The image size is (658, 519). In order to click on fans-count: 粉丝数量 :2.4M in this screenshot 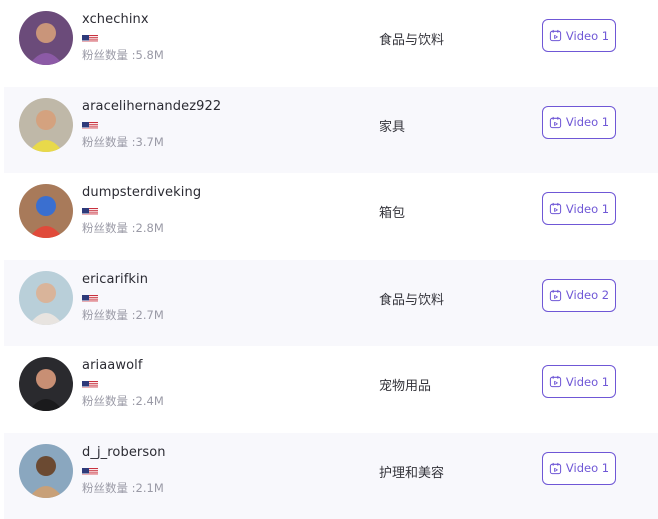, I will do `click(123, 401)`.